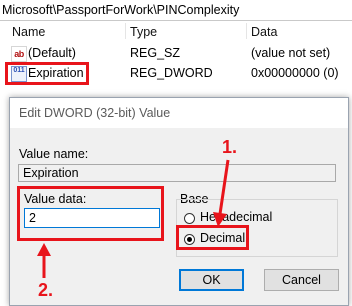 The width and height of the screenshot is (352, 306). I want to click on value-data: (value not set), so click(291, 53).